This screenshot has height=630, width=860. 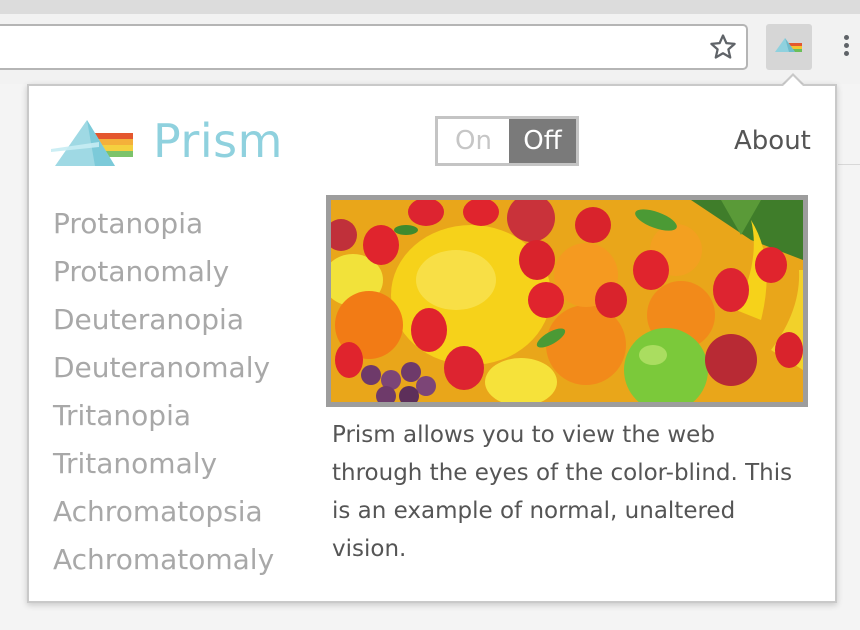 I want to click on browser-toolbar, so click(x=430, y=49).